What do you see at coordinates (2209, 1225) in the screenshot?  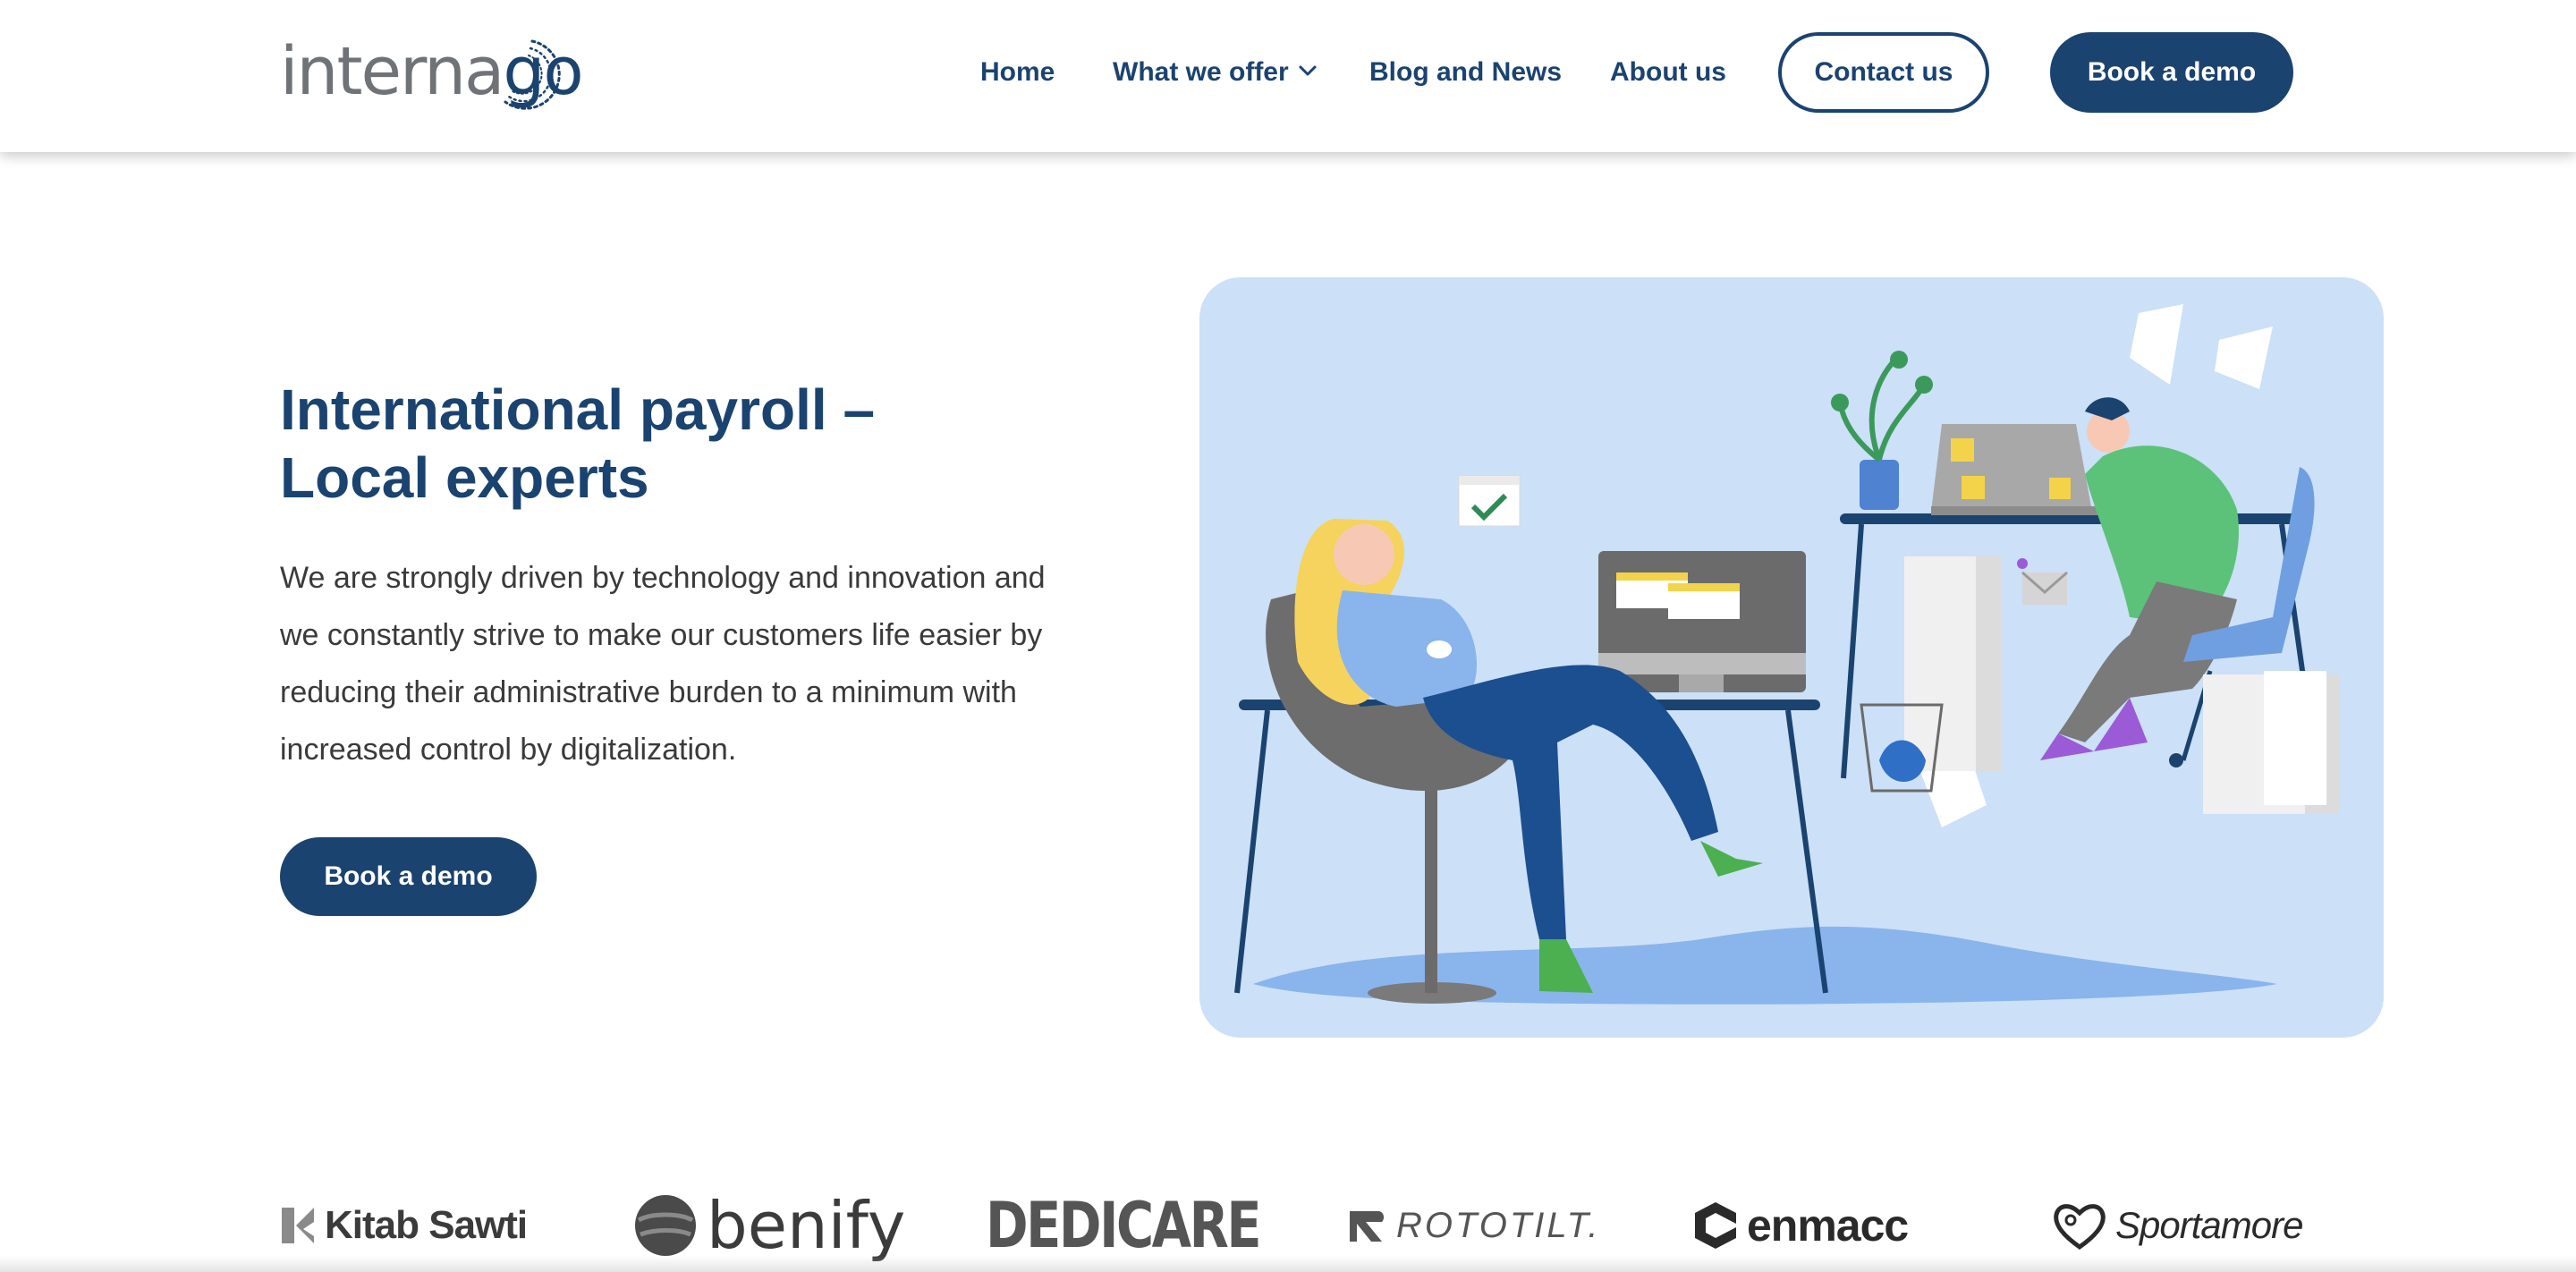 I see `sportamore-label: Sportamore` at bounding box center [2209, 1225].